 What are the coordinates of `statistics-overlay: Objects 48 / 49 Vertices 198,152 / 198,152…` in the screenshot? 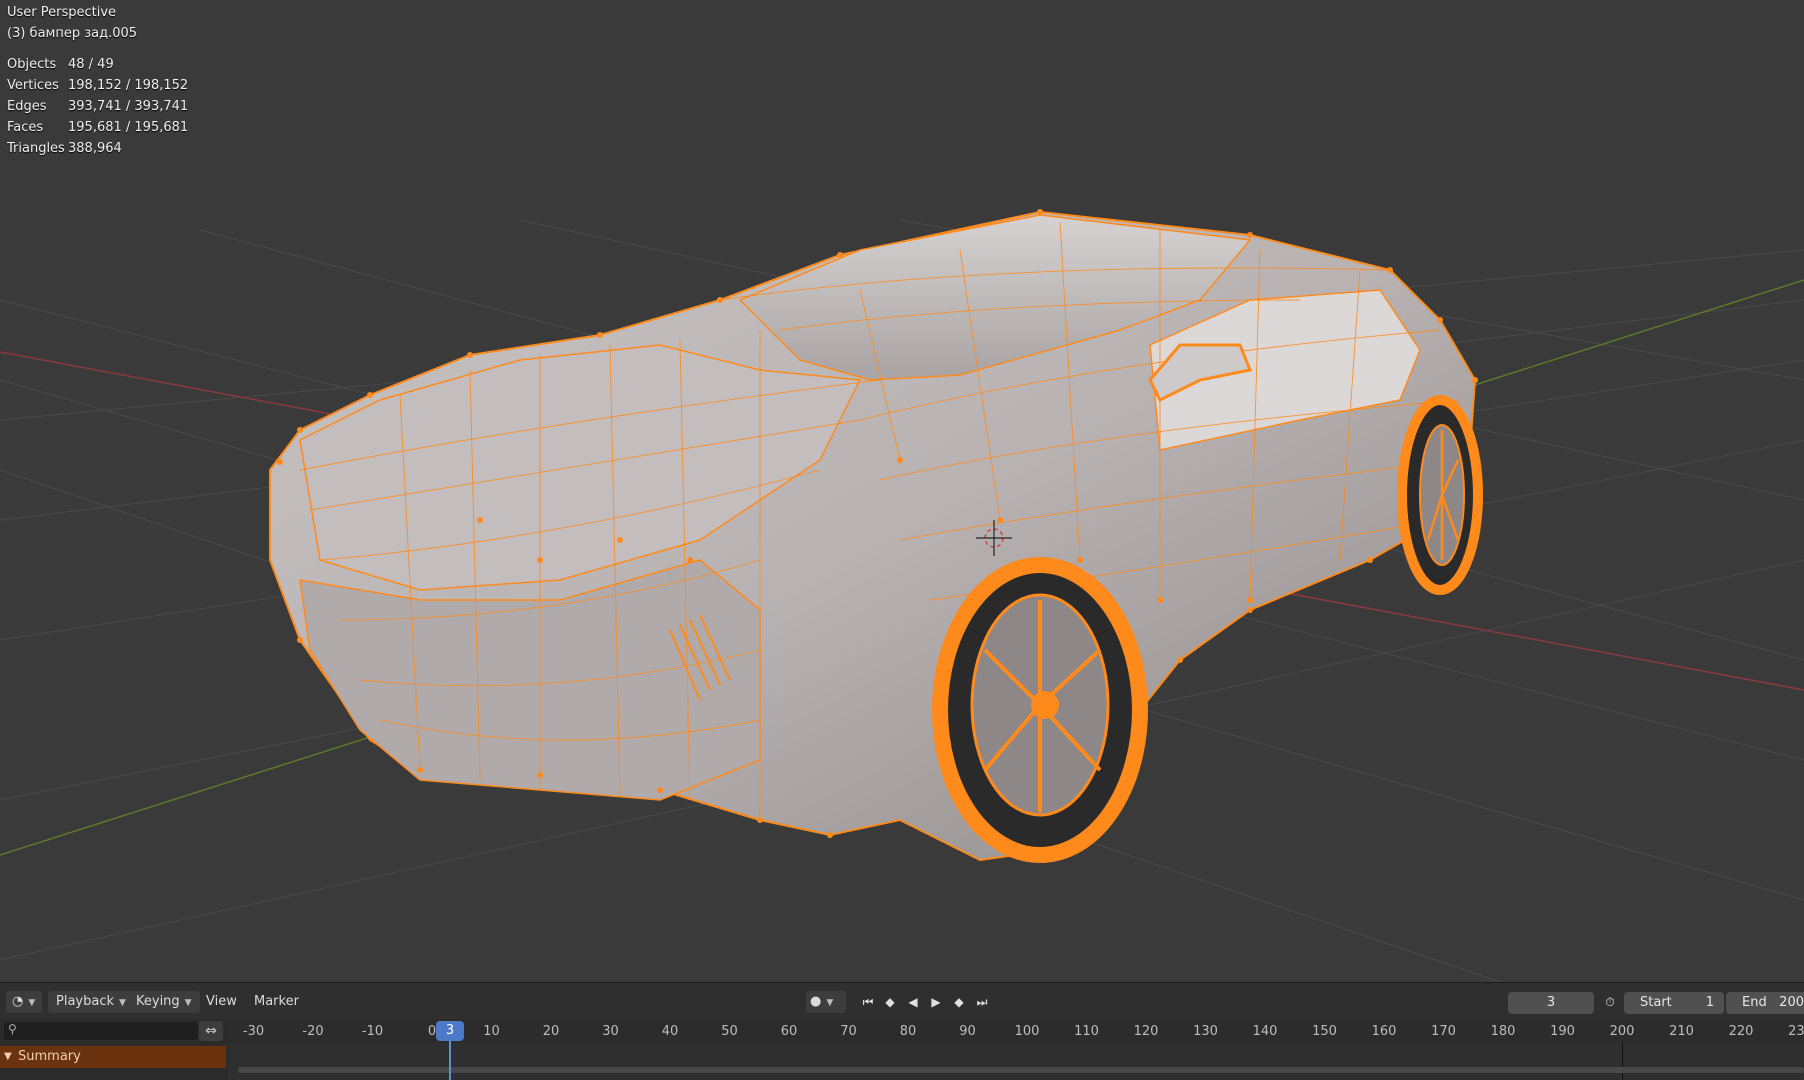 It's located at (97, 106).